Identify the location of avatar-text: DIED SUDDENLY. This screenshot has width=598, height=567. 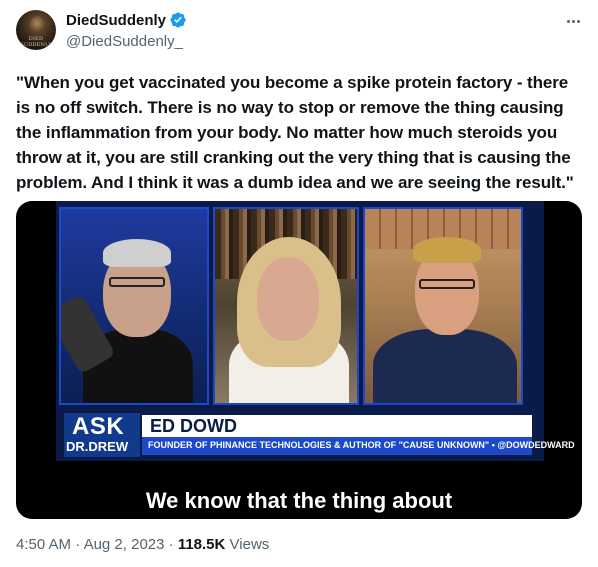
(36, 42).